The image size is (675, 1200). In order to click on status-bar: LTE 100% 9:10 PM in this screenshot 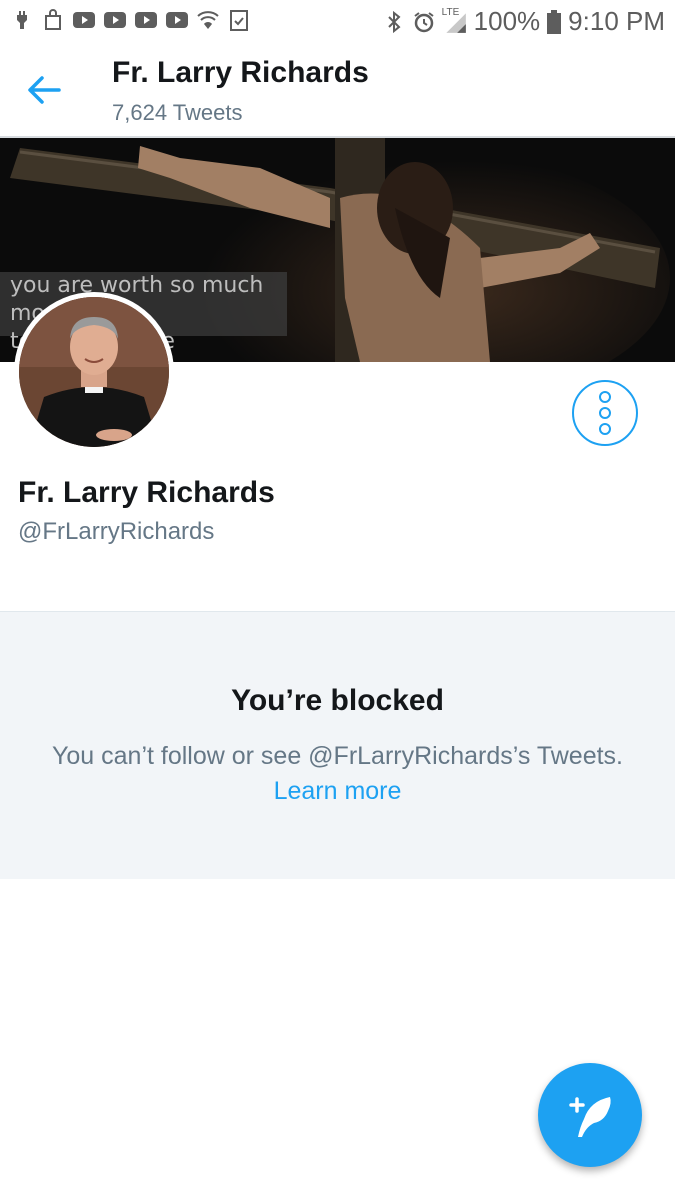, I will do `click(337, 22)`.